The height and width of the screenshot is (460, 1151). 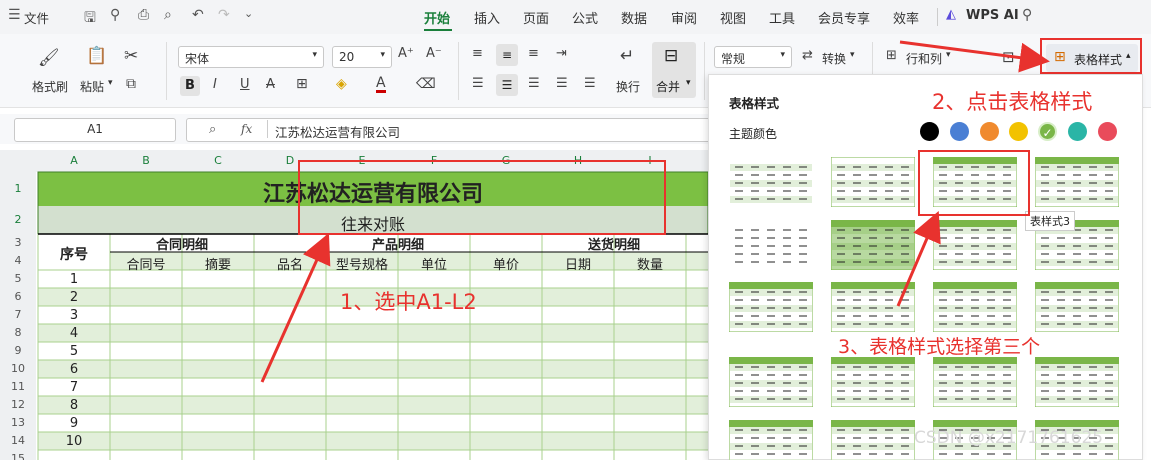 I want to click on seq-cell: 10, so click(x=74, y=441).